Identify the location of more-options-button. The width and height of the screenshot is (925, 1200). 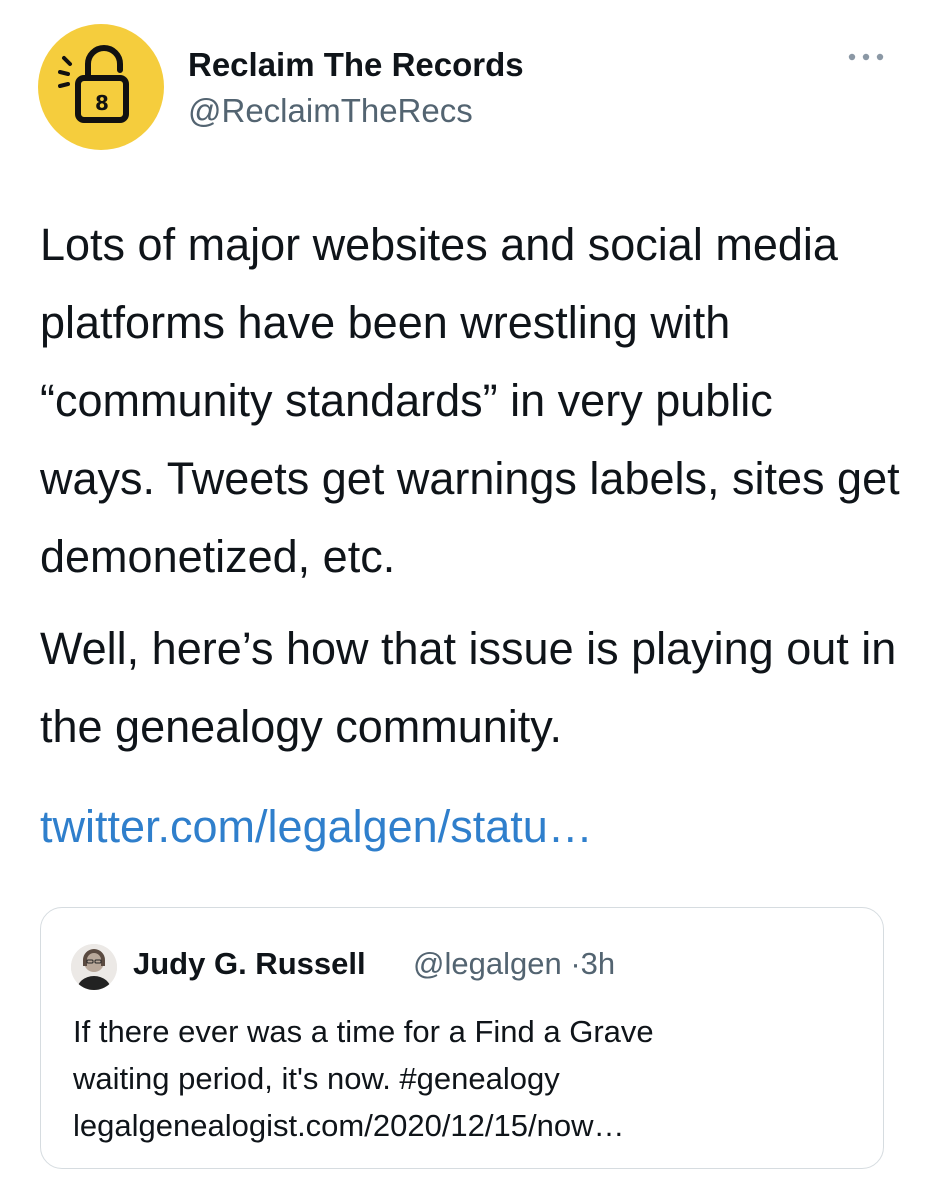
(866, 57).